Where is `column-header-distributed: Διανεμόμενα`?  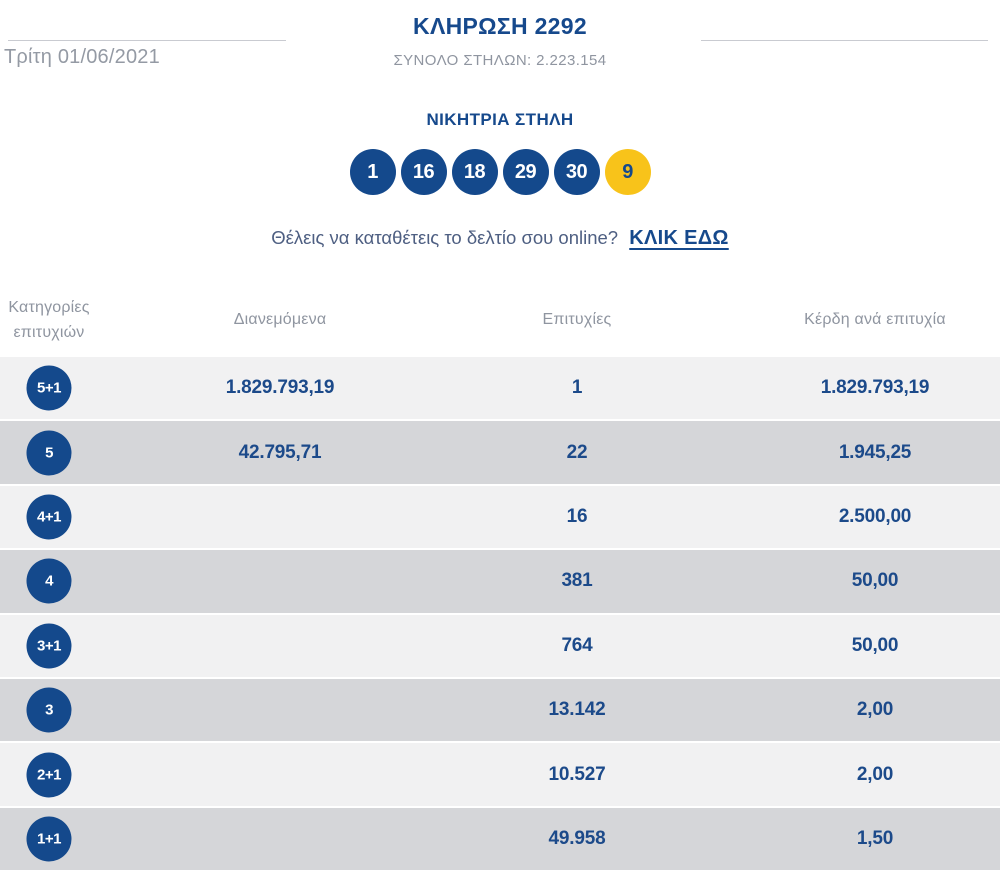 column-header-distributed: Διανεμόμενα is located at coordinates (280, 319).